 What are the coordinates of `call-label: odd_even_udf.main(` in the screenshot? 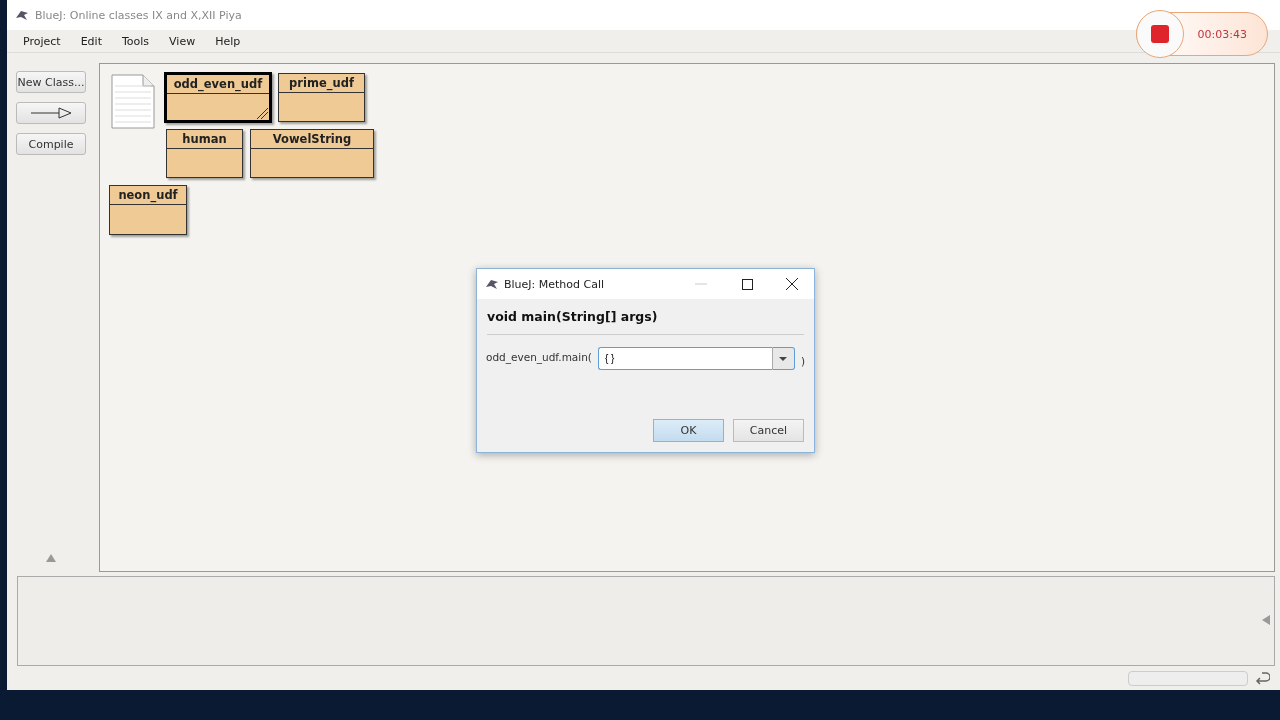 It's located at (539, 357).